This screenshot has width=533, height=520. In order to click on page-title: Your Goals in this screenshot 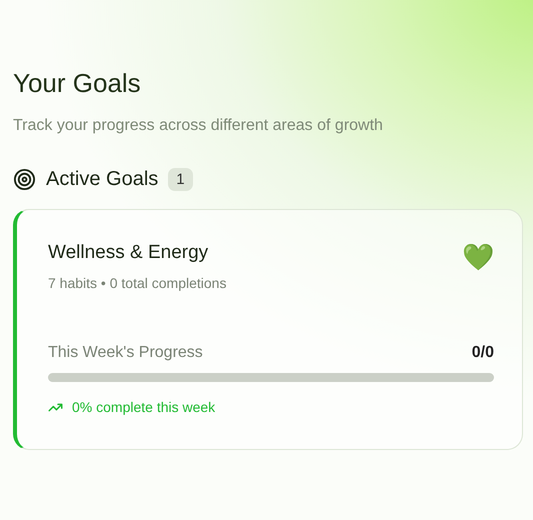, I will do `click(77, 83)`.